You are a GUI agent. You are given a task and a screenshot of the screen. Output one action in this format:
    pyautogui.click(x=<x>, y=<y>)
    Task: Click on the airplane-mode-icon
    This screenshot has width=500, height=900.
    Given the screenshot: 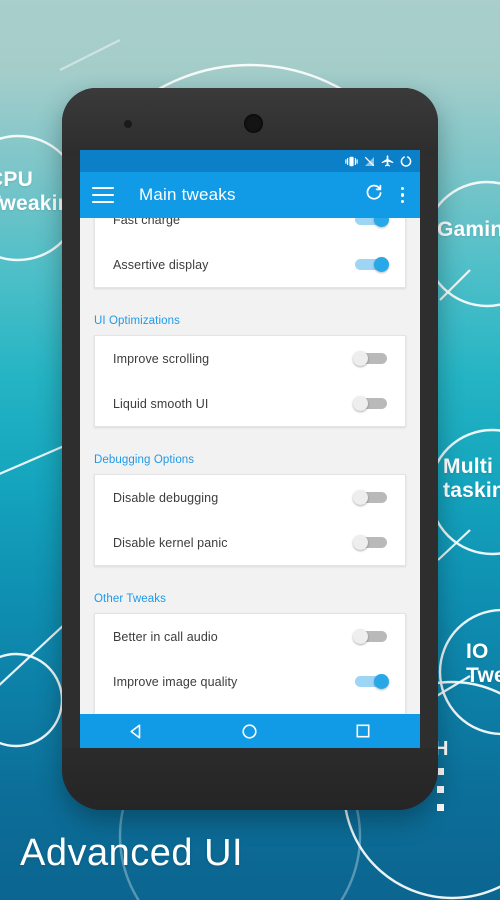 What is the action you would take?
    pyautogui.click(x=387, y=161)
    